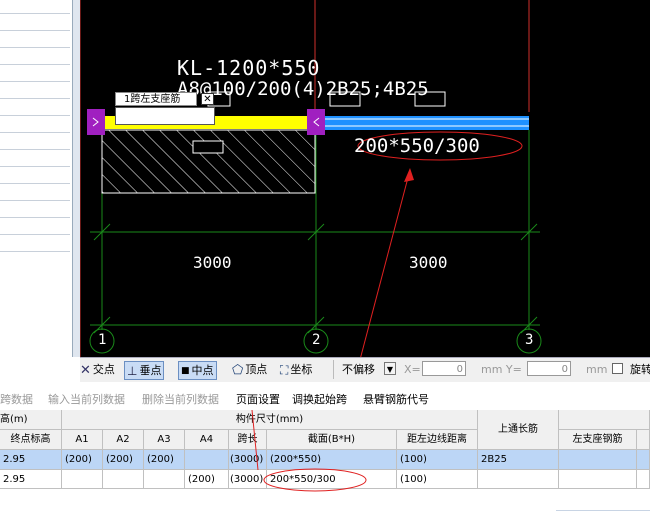  What do you see at coordinates (603, 512) in the screenshot?
I see `horizontal-scrollbar` at bounding box center [603, 512].